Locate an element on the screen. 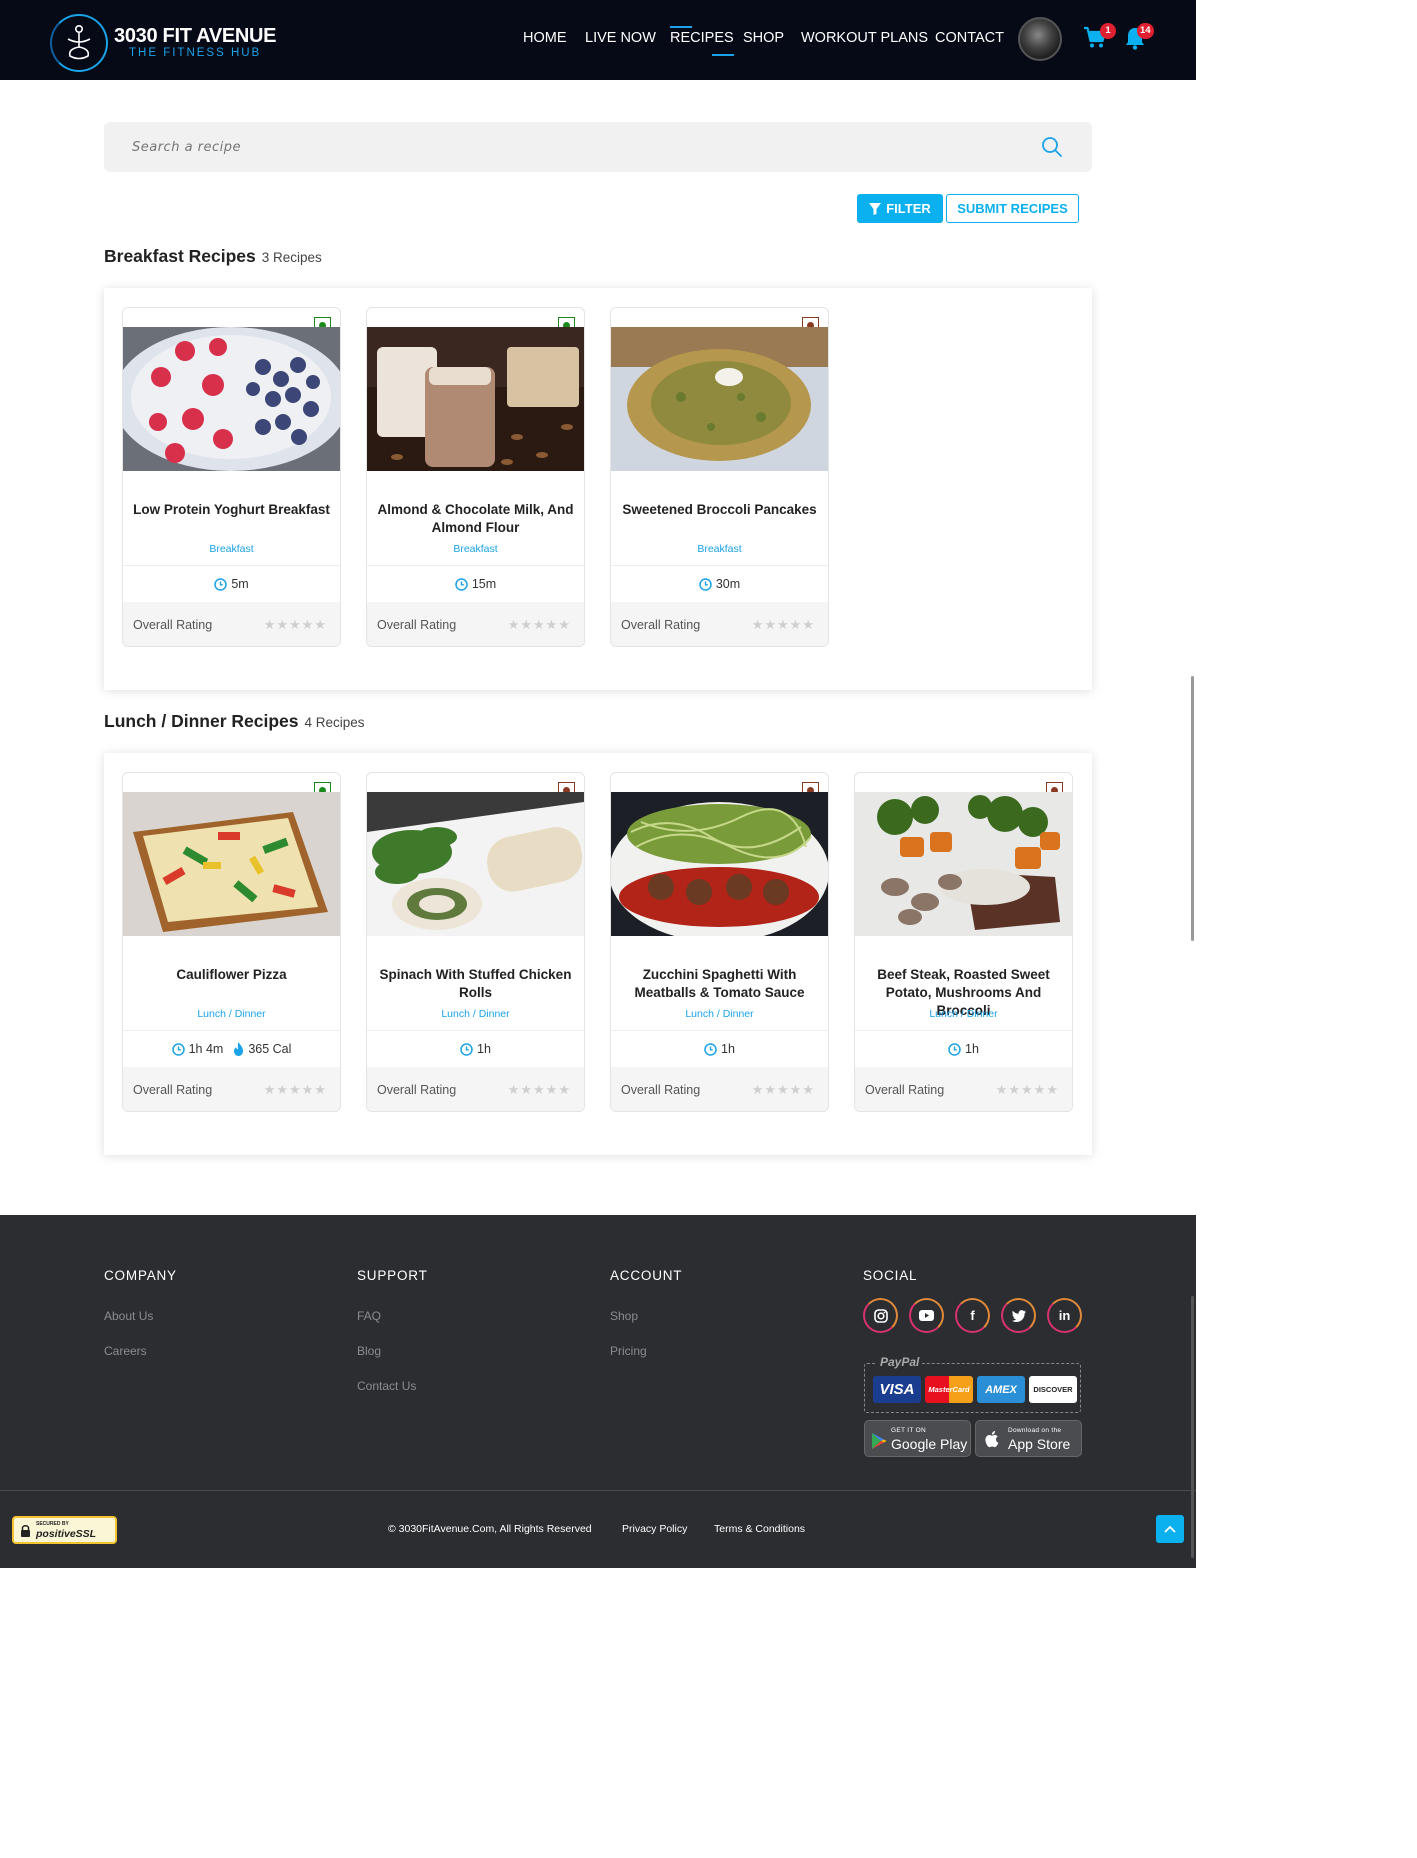  footer-heading: SUPPORT is located at coordinates (392, 1275).